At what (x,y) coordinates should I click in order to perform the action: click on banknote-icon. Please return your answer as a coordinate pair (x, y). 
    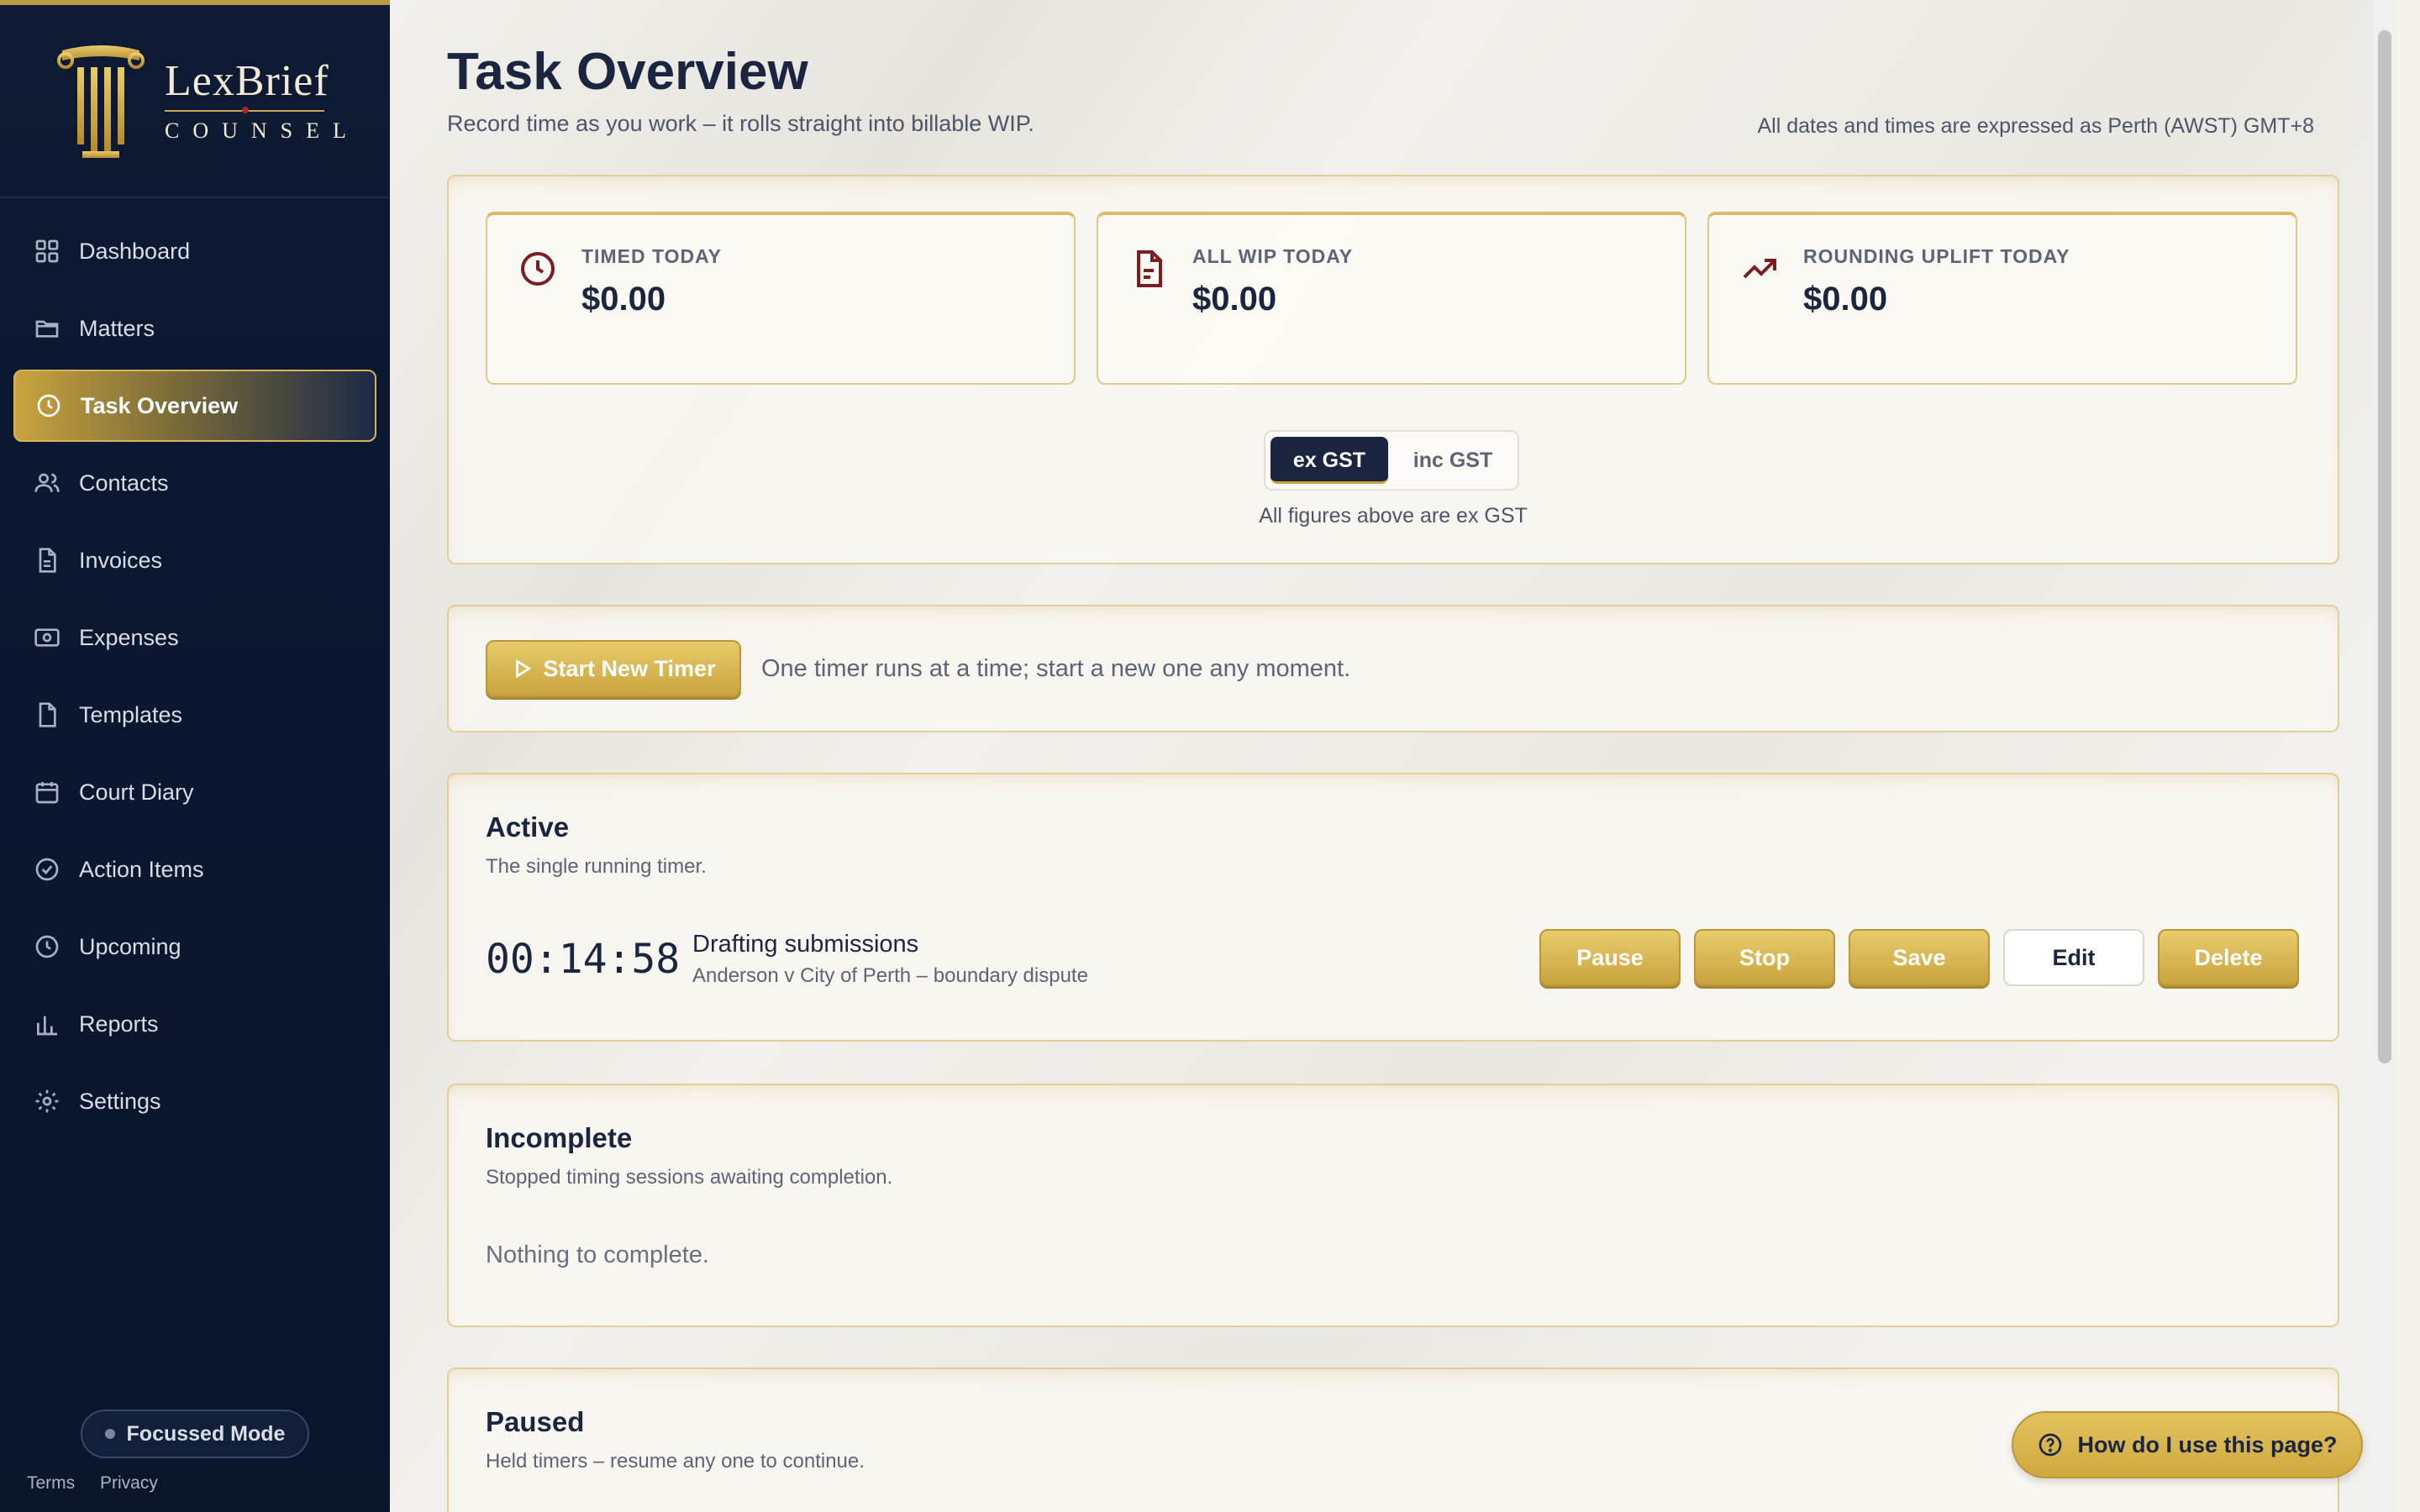
    Looking at the image, I should click on (47, 637).